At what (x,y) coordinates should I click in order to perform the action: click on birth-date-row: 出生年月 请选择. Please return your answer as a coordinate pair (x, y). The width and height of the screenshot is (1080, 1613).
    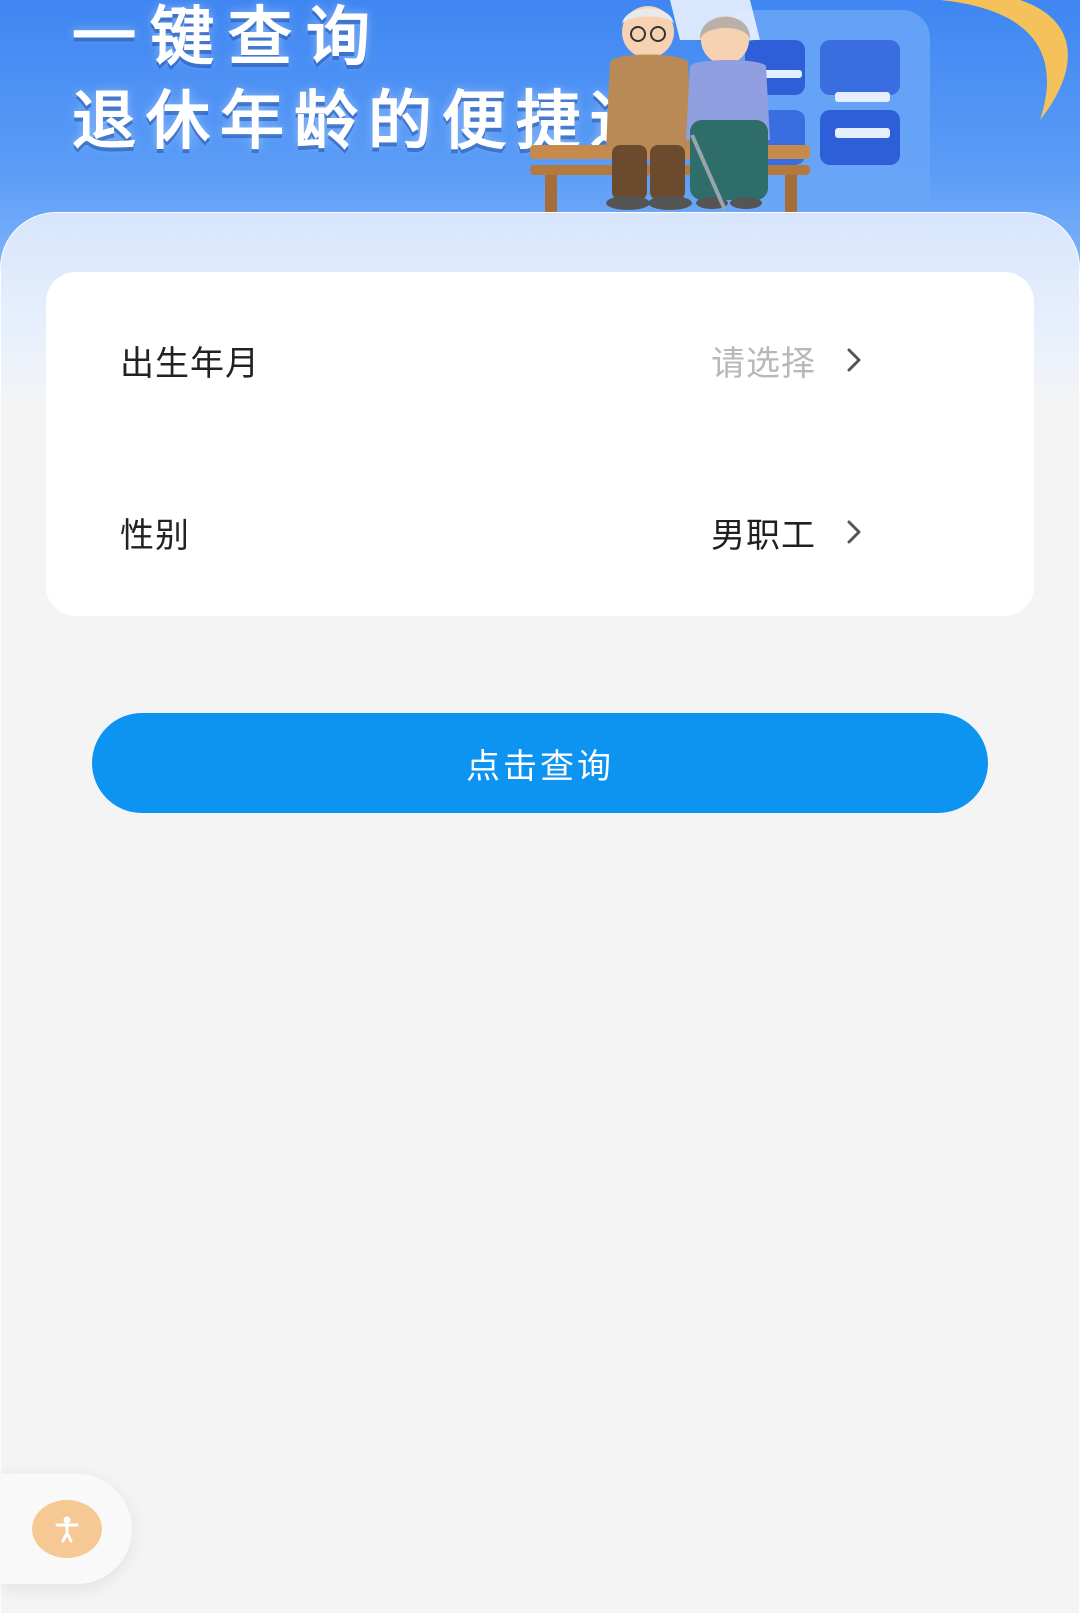
    Looking at the image, I should click on (494, 360).